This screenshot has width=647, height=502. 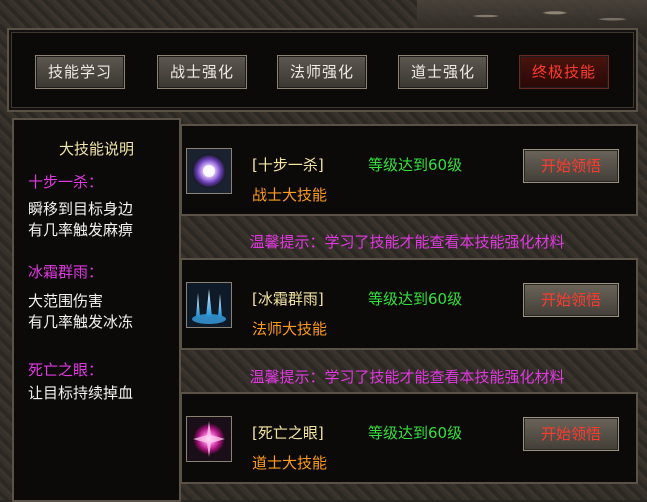 I want to click on desc-line: 有几率触发冰冻, so click(x=81, y=322).